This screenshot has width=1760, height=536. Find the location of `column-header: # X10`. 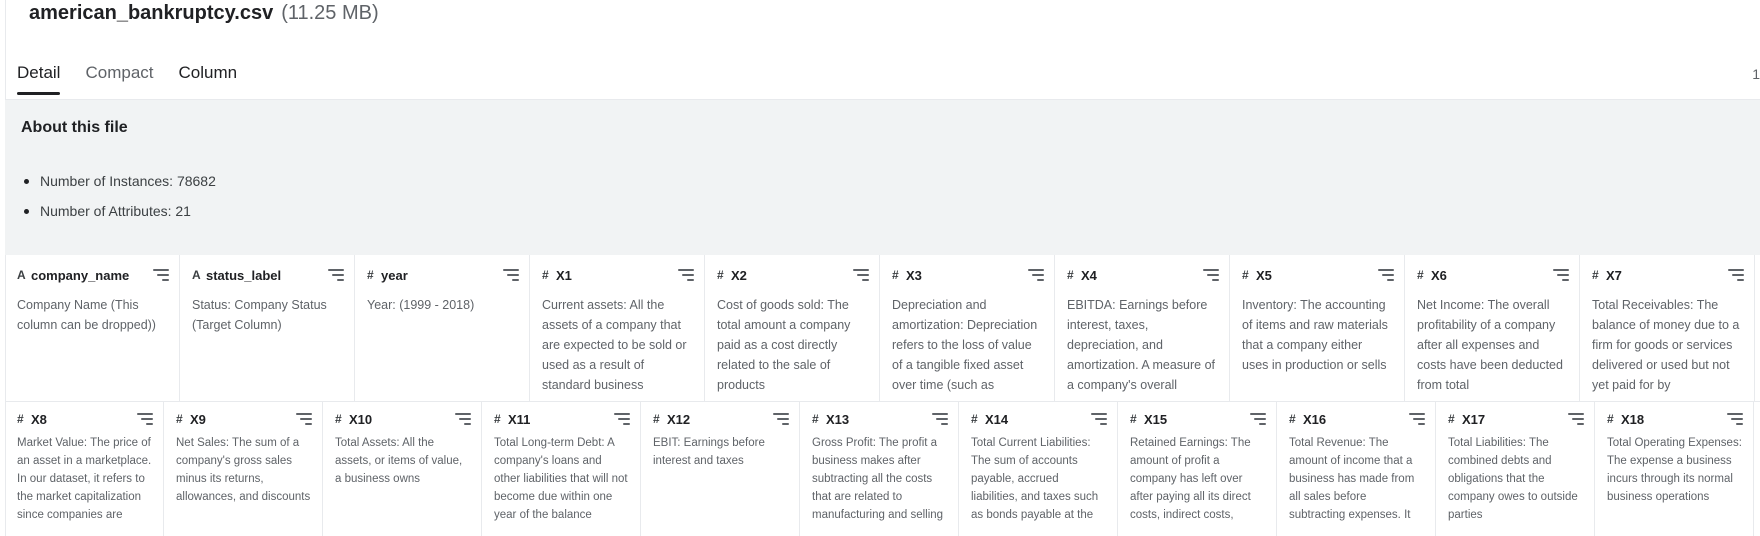

column-header: # X10 is located at coordinates (403, 419).